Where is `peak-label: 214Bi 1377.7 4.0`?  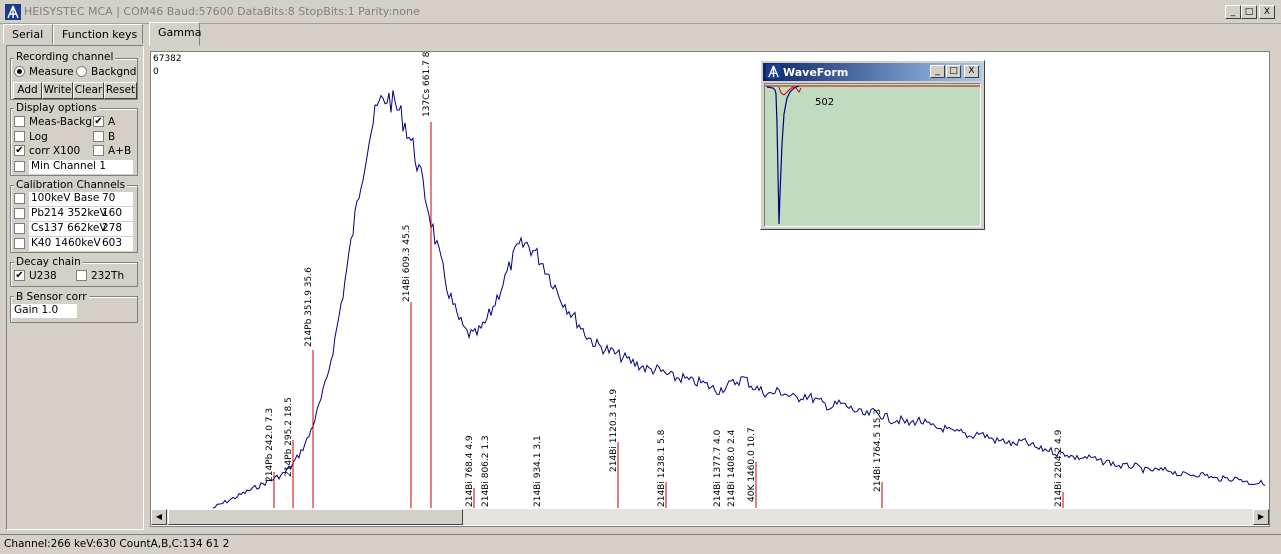
peak-label: 214Bi 1377.7 4.0 is located at coordinates (718, 468).